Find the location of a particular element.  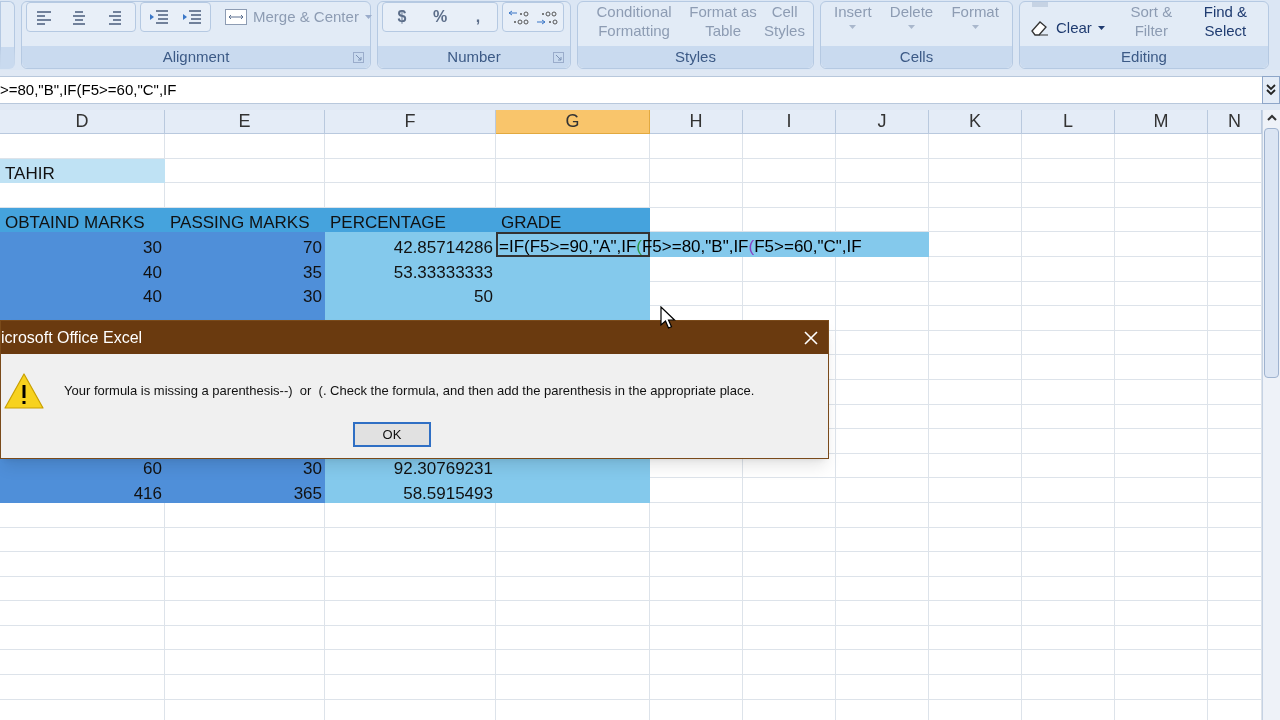

table-cell: 35 is located at coordinates (245, 269).